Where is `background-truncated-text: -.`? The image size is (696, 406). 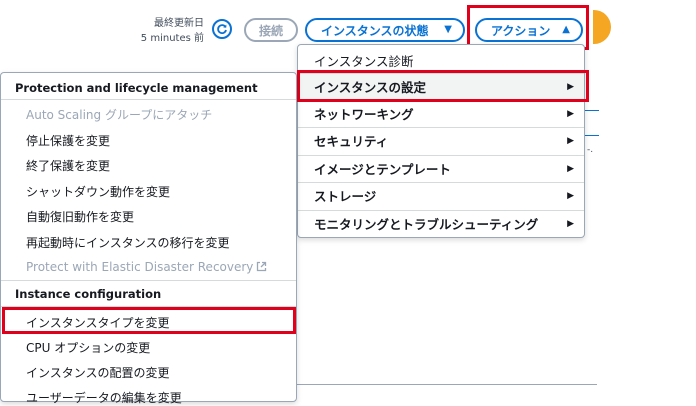
background-truncated-text: -. is located at coordinates (590, 150).